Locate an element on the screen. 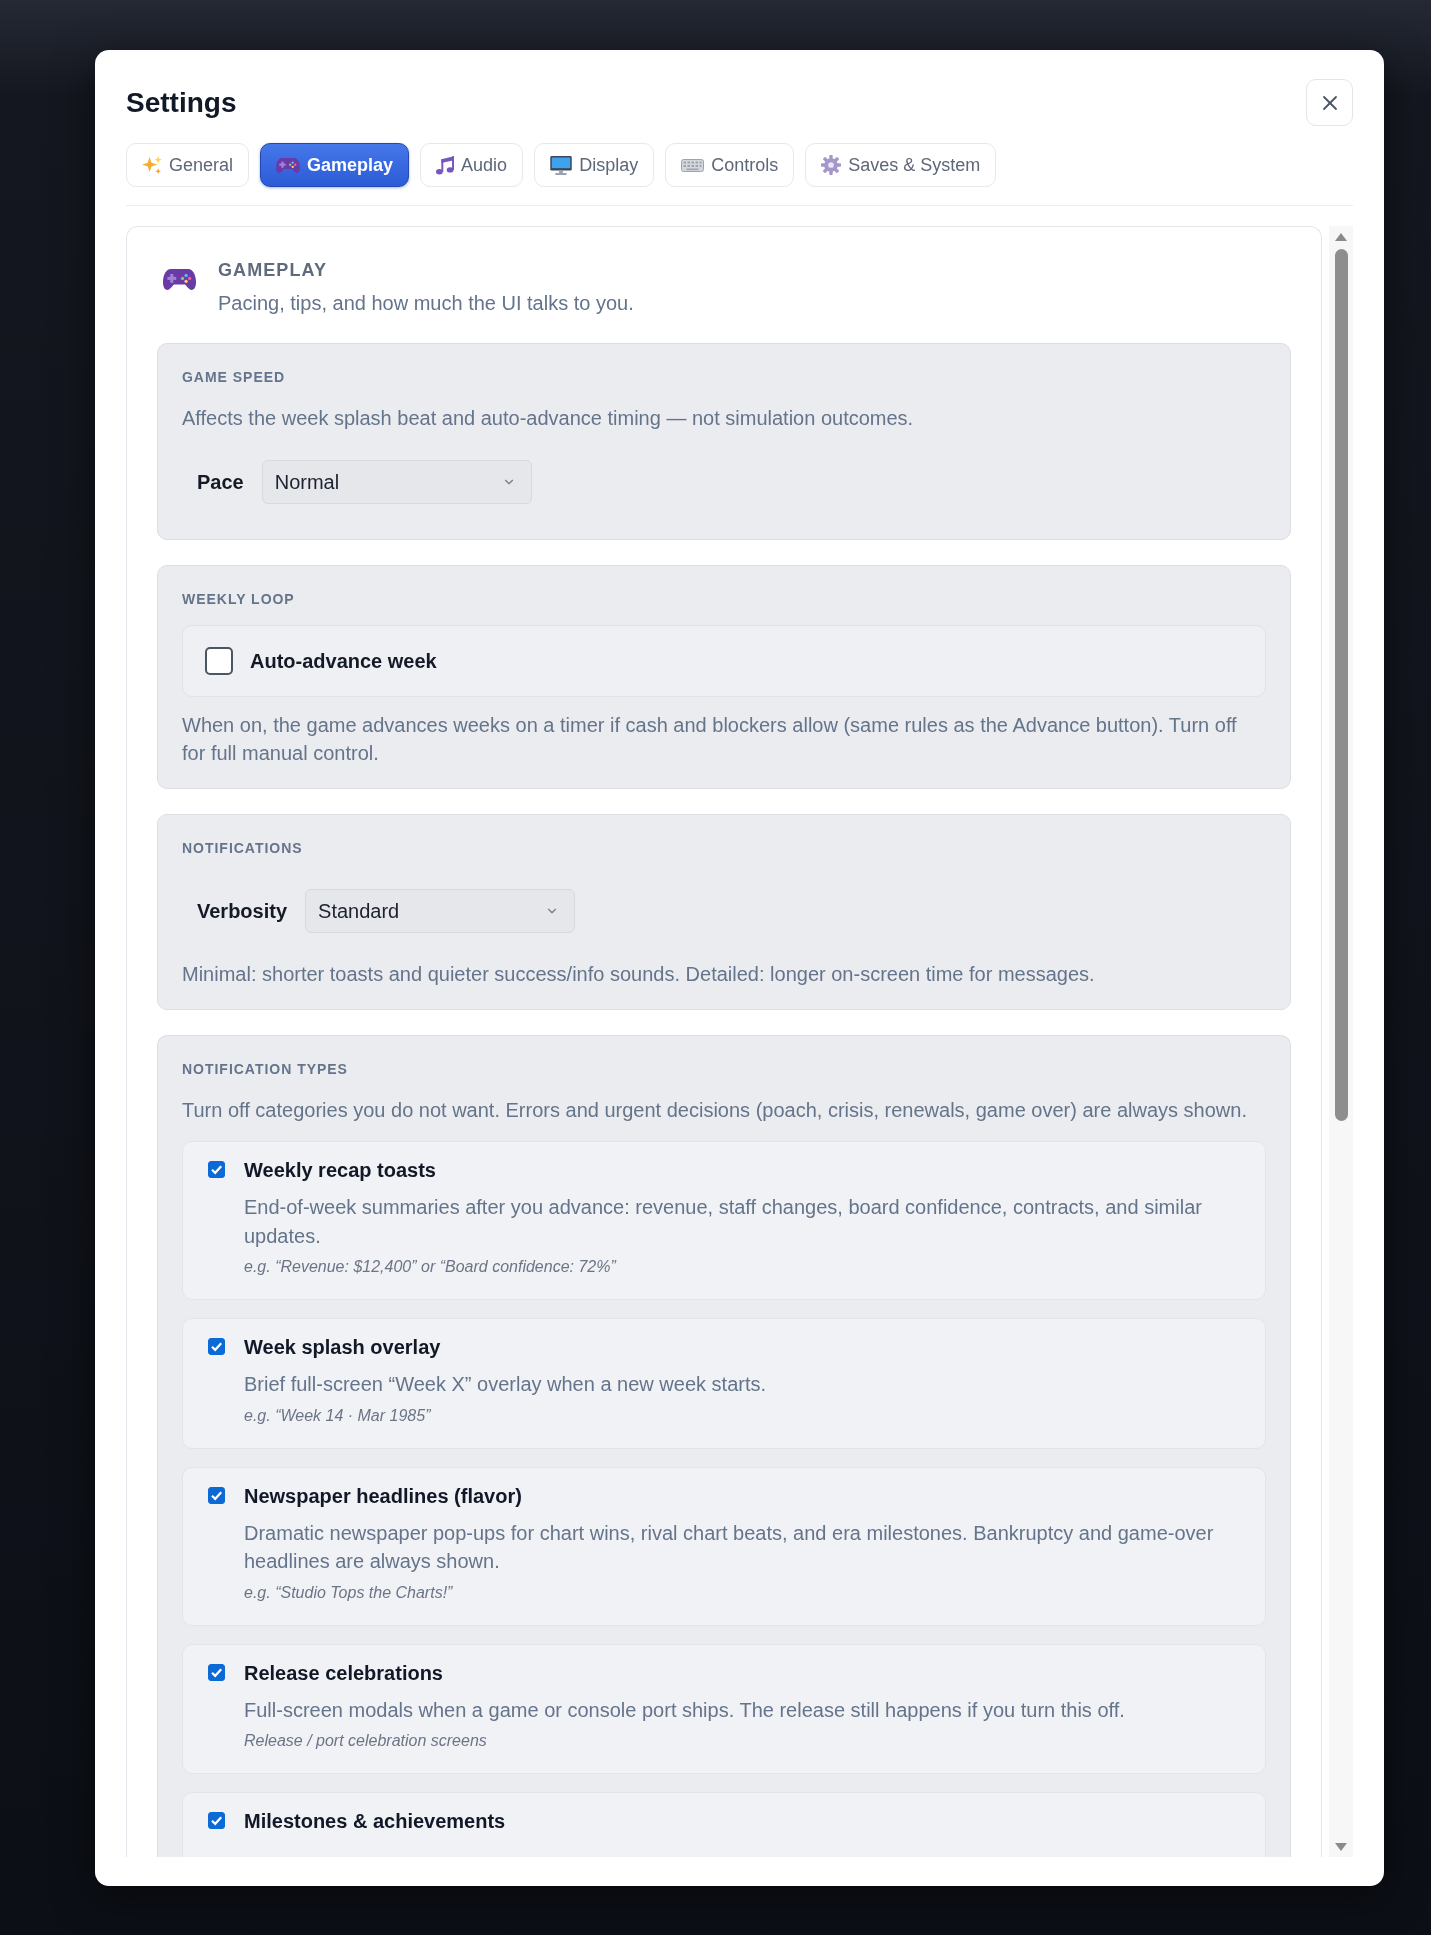  field-label: Verbosity is located at coordinates (242, 911).